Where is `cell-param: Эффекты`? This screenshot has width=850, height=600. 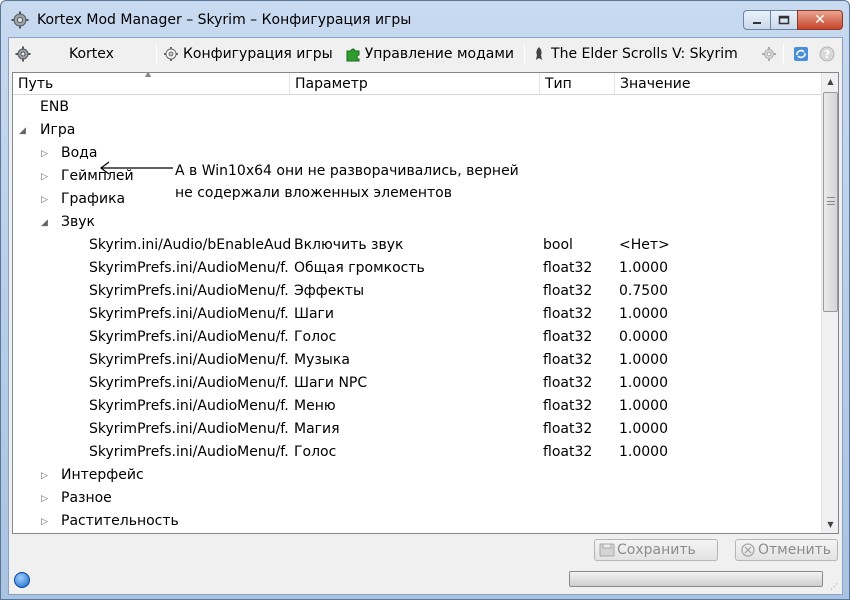
cell-param: Эффекты is located at coordinates (329, 291).